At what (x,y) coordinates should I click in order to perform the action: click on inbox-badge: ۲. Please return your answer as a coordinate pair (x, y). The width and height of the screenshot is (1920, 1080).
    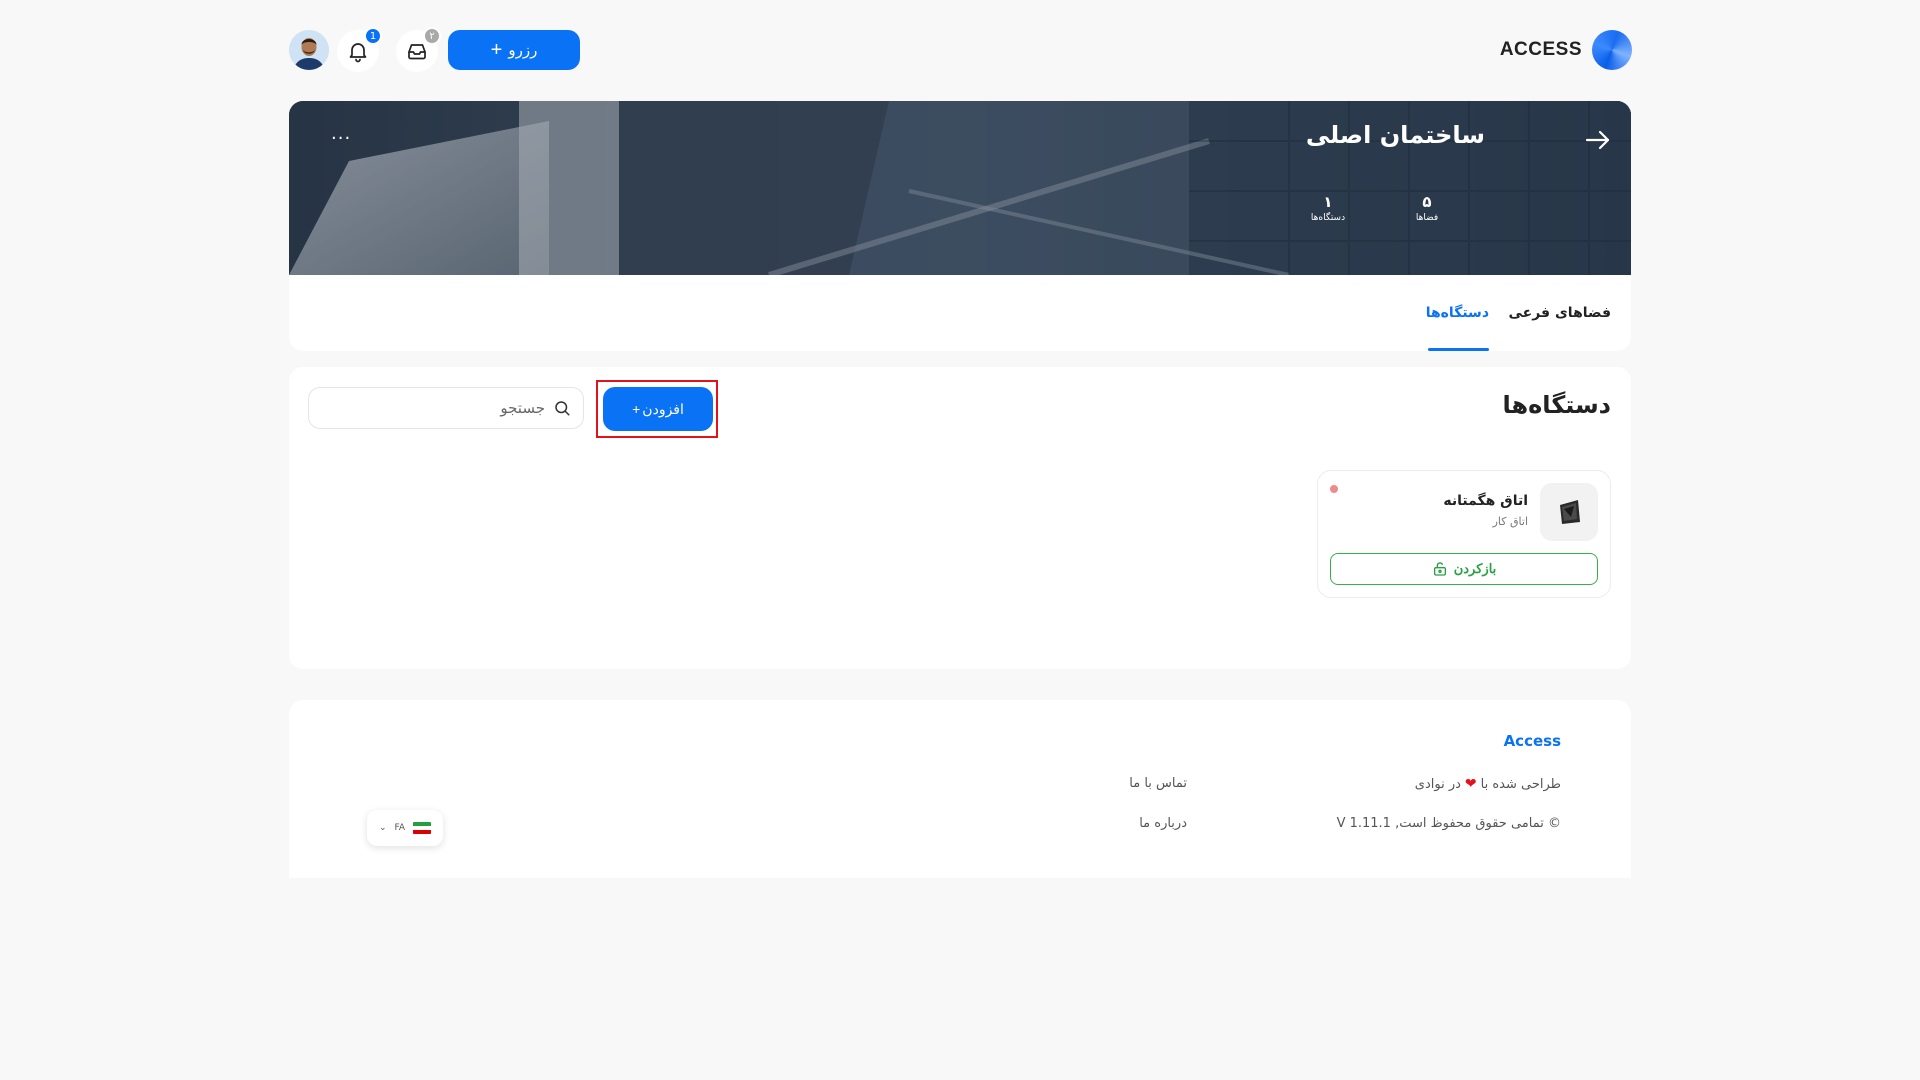
    Looking at the image, I should click on (432, 36).